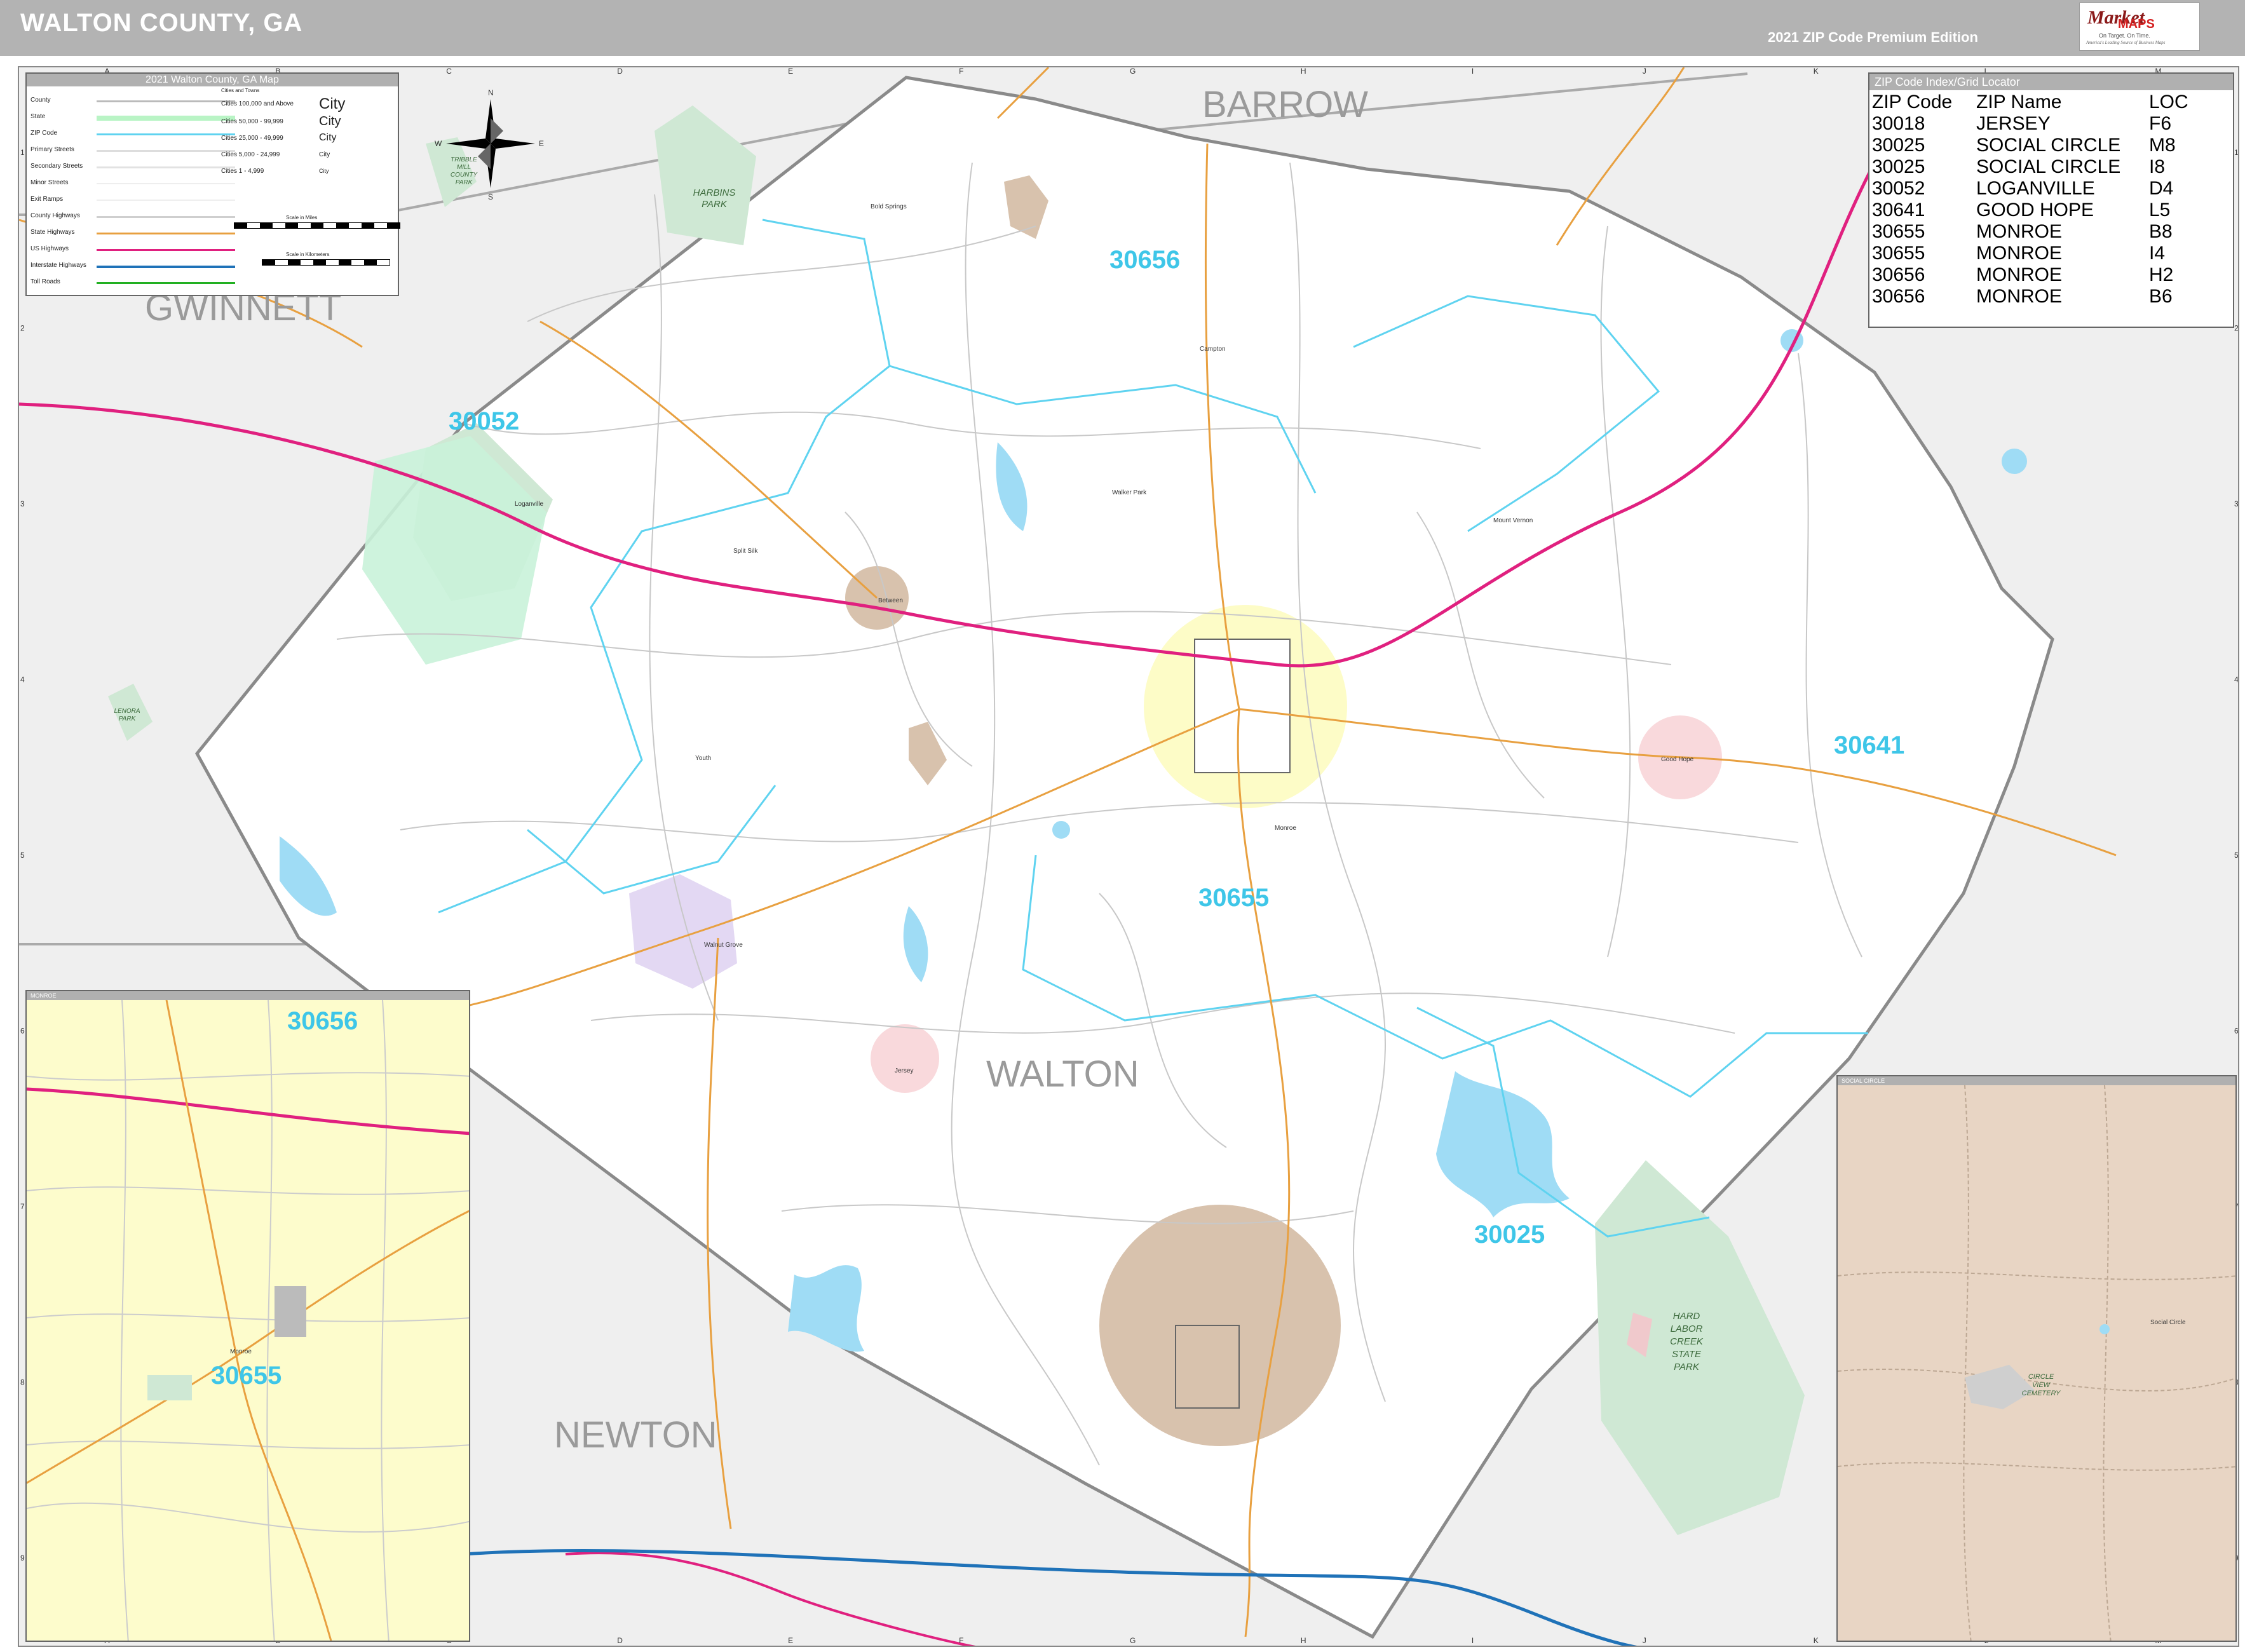 Image resolution: width=2245 pixels, height=1652 pixels. I want to click on legend-county-hwy: County Highways, so click(55, 216).